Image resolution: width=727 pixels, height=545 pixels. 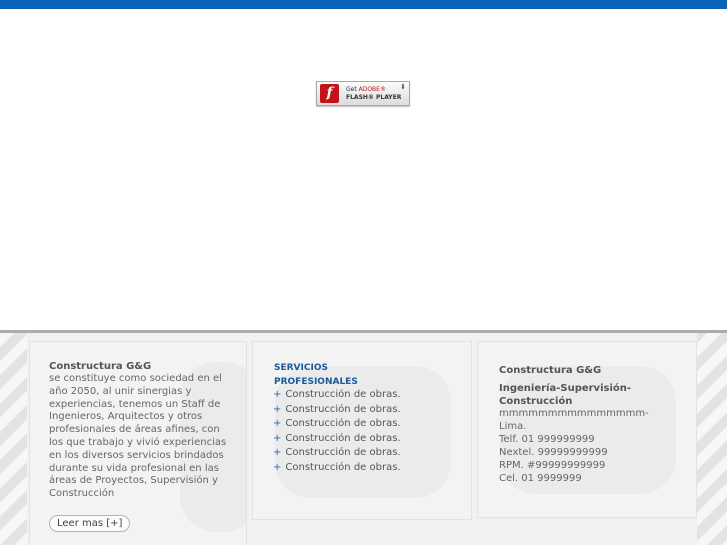 What do you see at coordinates (90, 523) in the screenshot?
I see `read-more-button: Leer mas [+]` at bounding box center [90, 523].